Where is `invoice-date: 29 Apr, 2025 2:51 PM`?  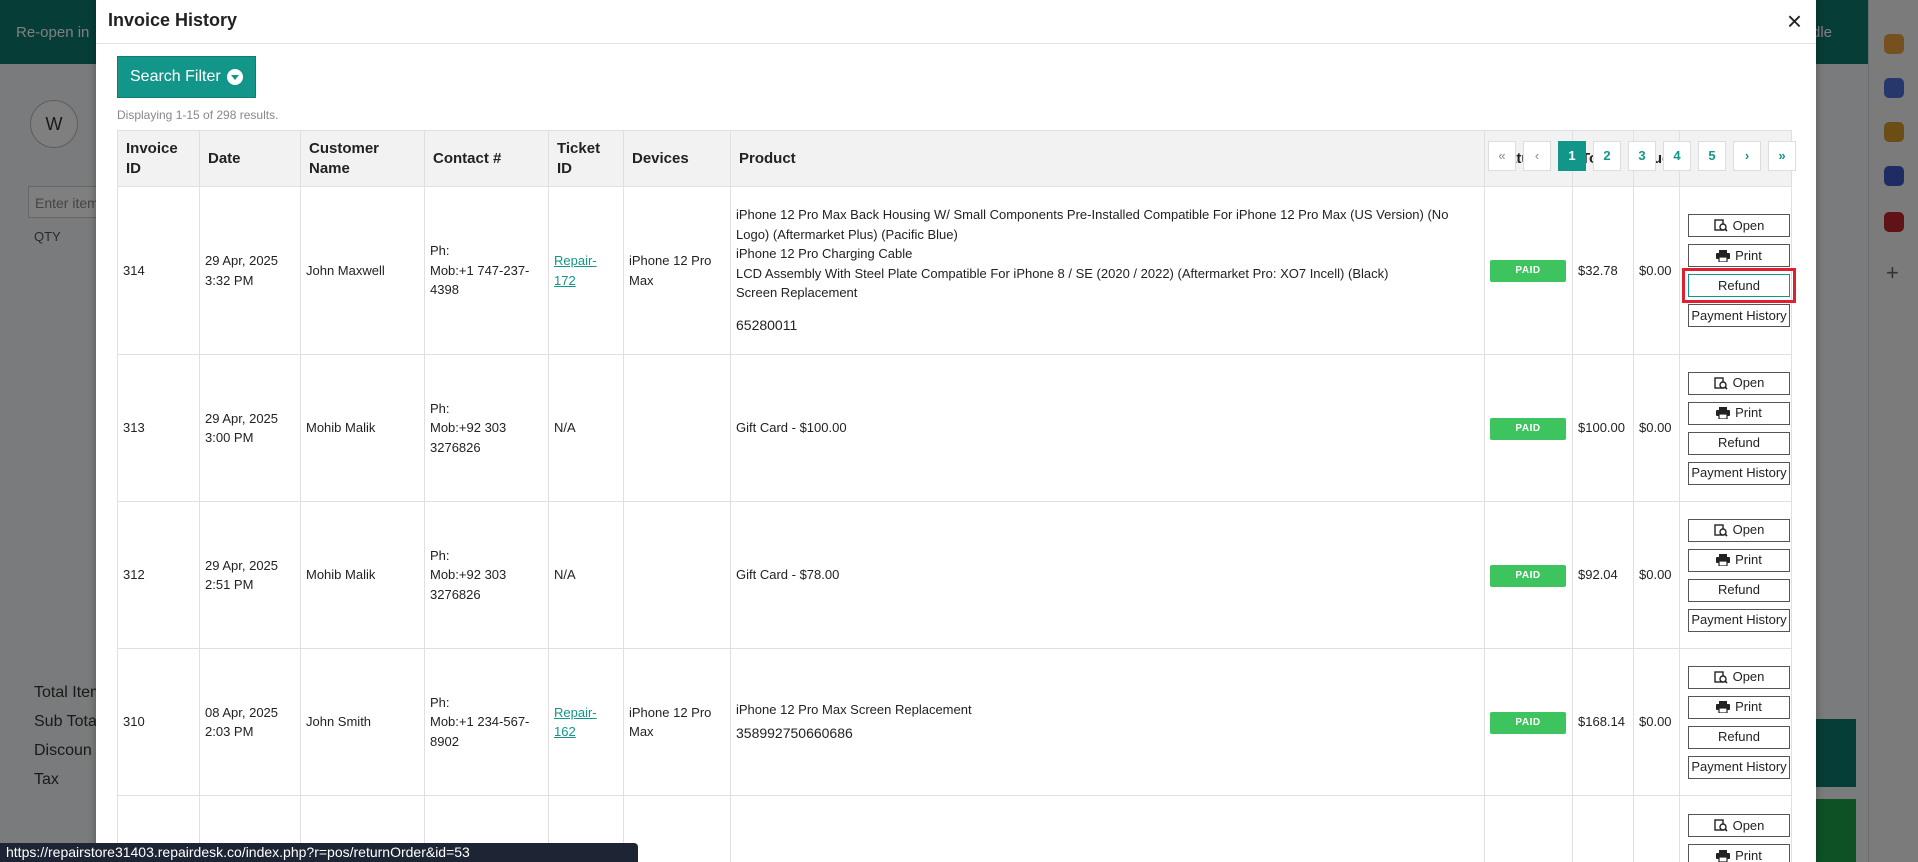 invoice-date: 29 Apr, 2025 2:51 PM is located at coordinates (250, 575).